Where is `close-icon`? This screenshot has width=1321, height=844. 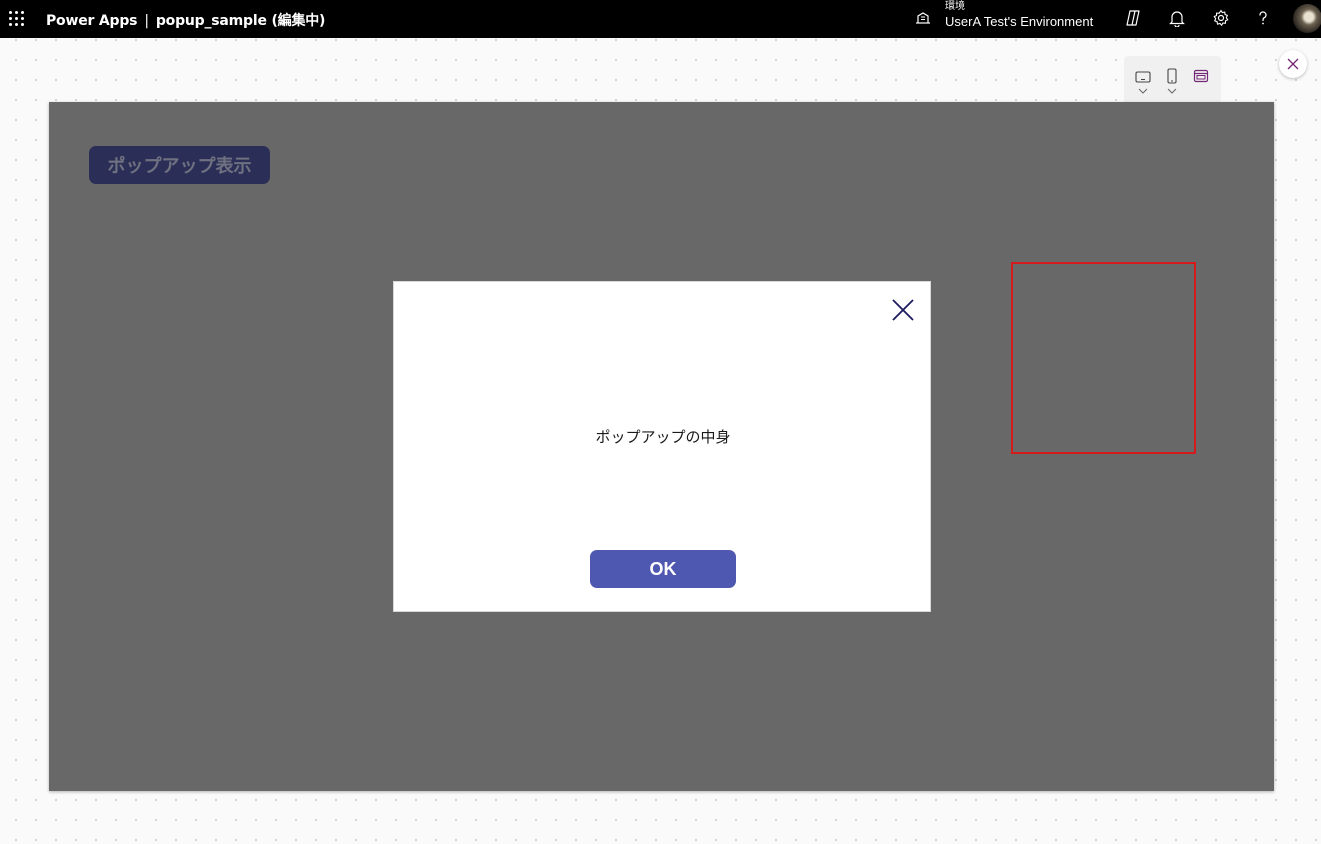 close-icon is located at coordinates (1293, 64).